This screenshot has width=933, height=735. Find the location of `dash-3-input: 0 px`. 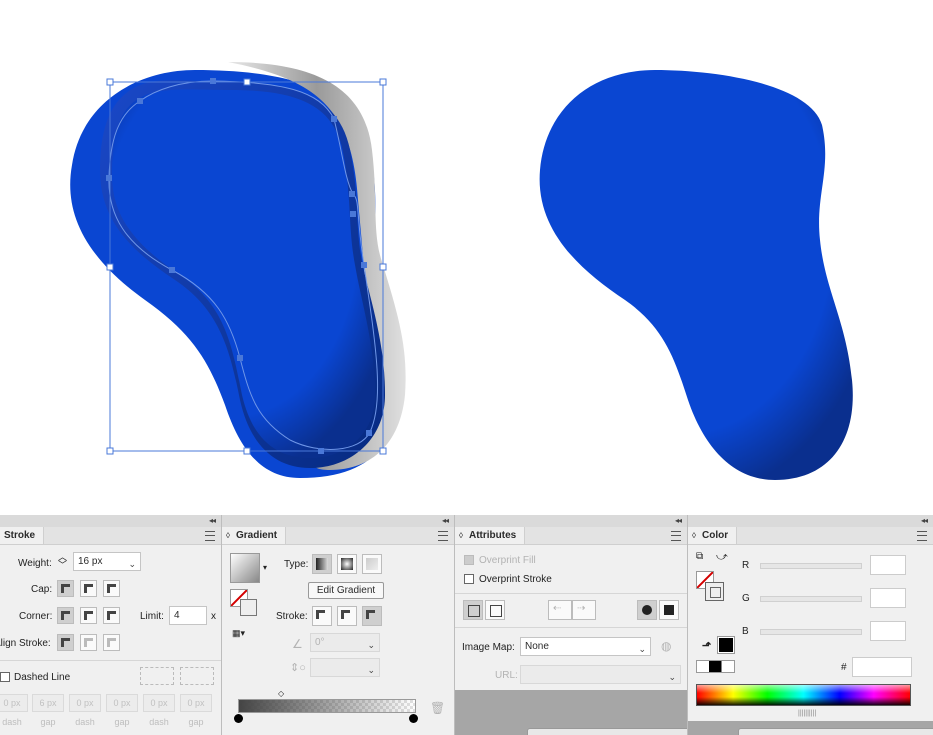

dash-3-input: 0 px is located at coordinates (159, 703).